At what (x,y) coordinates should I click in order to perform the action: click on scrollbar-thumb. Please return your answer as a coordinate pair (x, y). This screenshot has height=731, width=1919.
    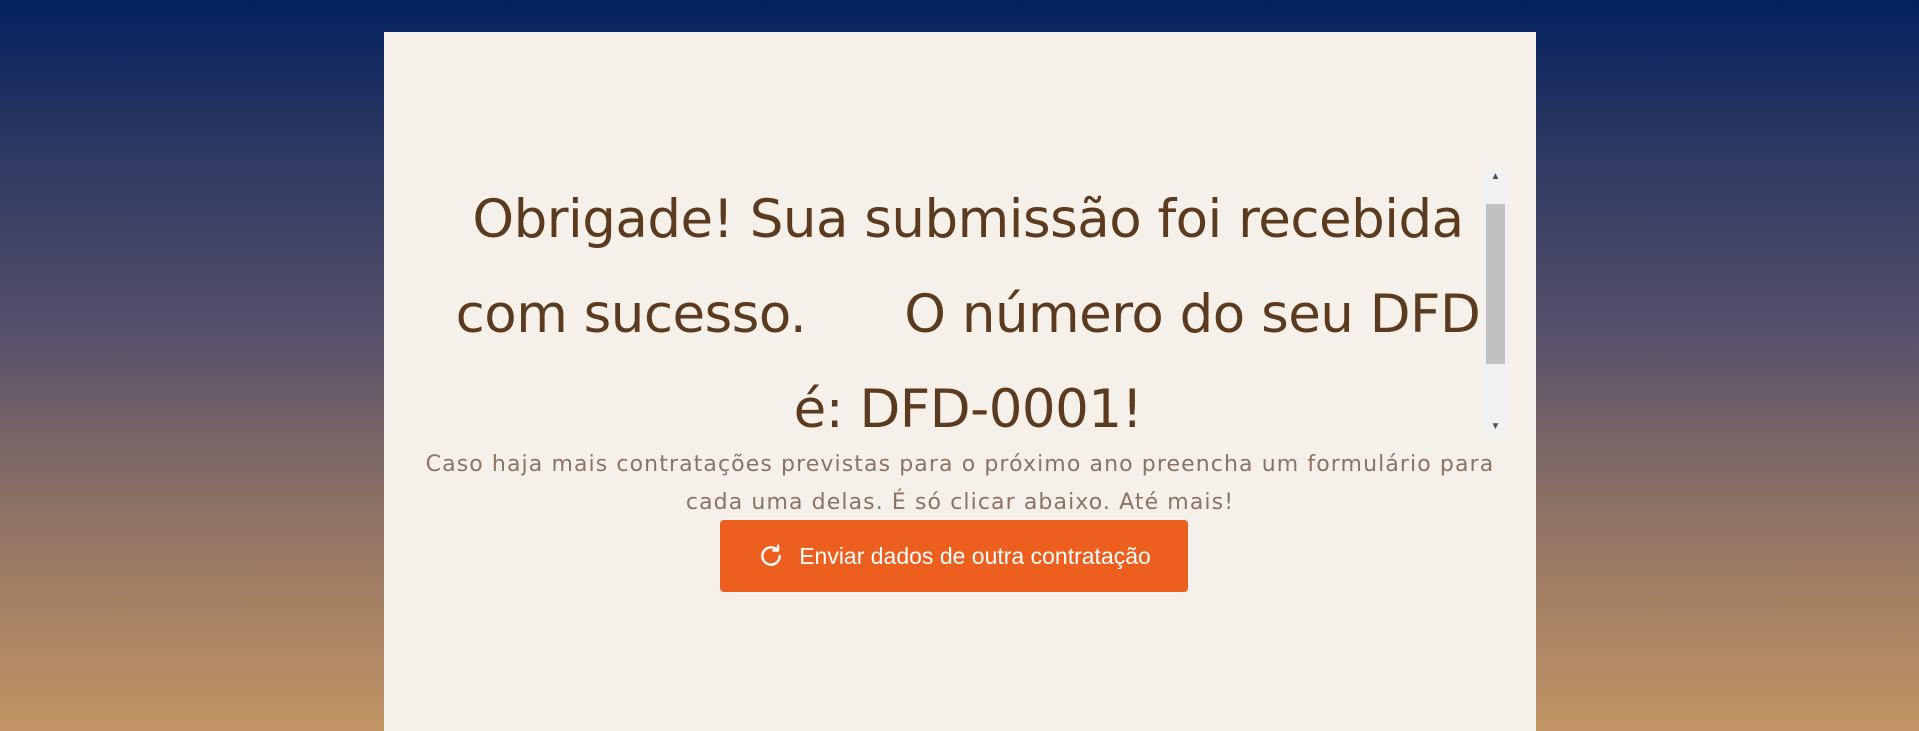
    Looking at the image, I should click on (1495, 284).